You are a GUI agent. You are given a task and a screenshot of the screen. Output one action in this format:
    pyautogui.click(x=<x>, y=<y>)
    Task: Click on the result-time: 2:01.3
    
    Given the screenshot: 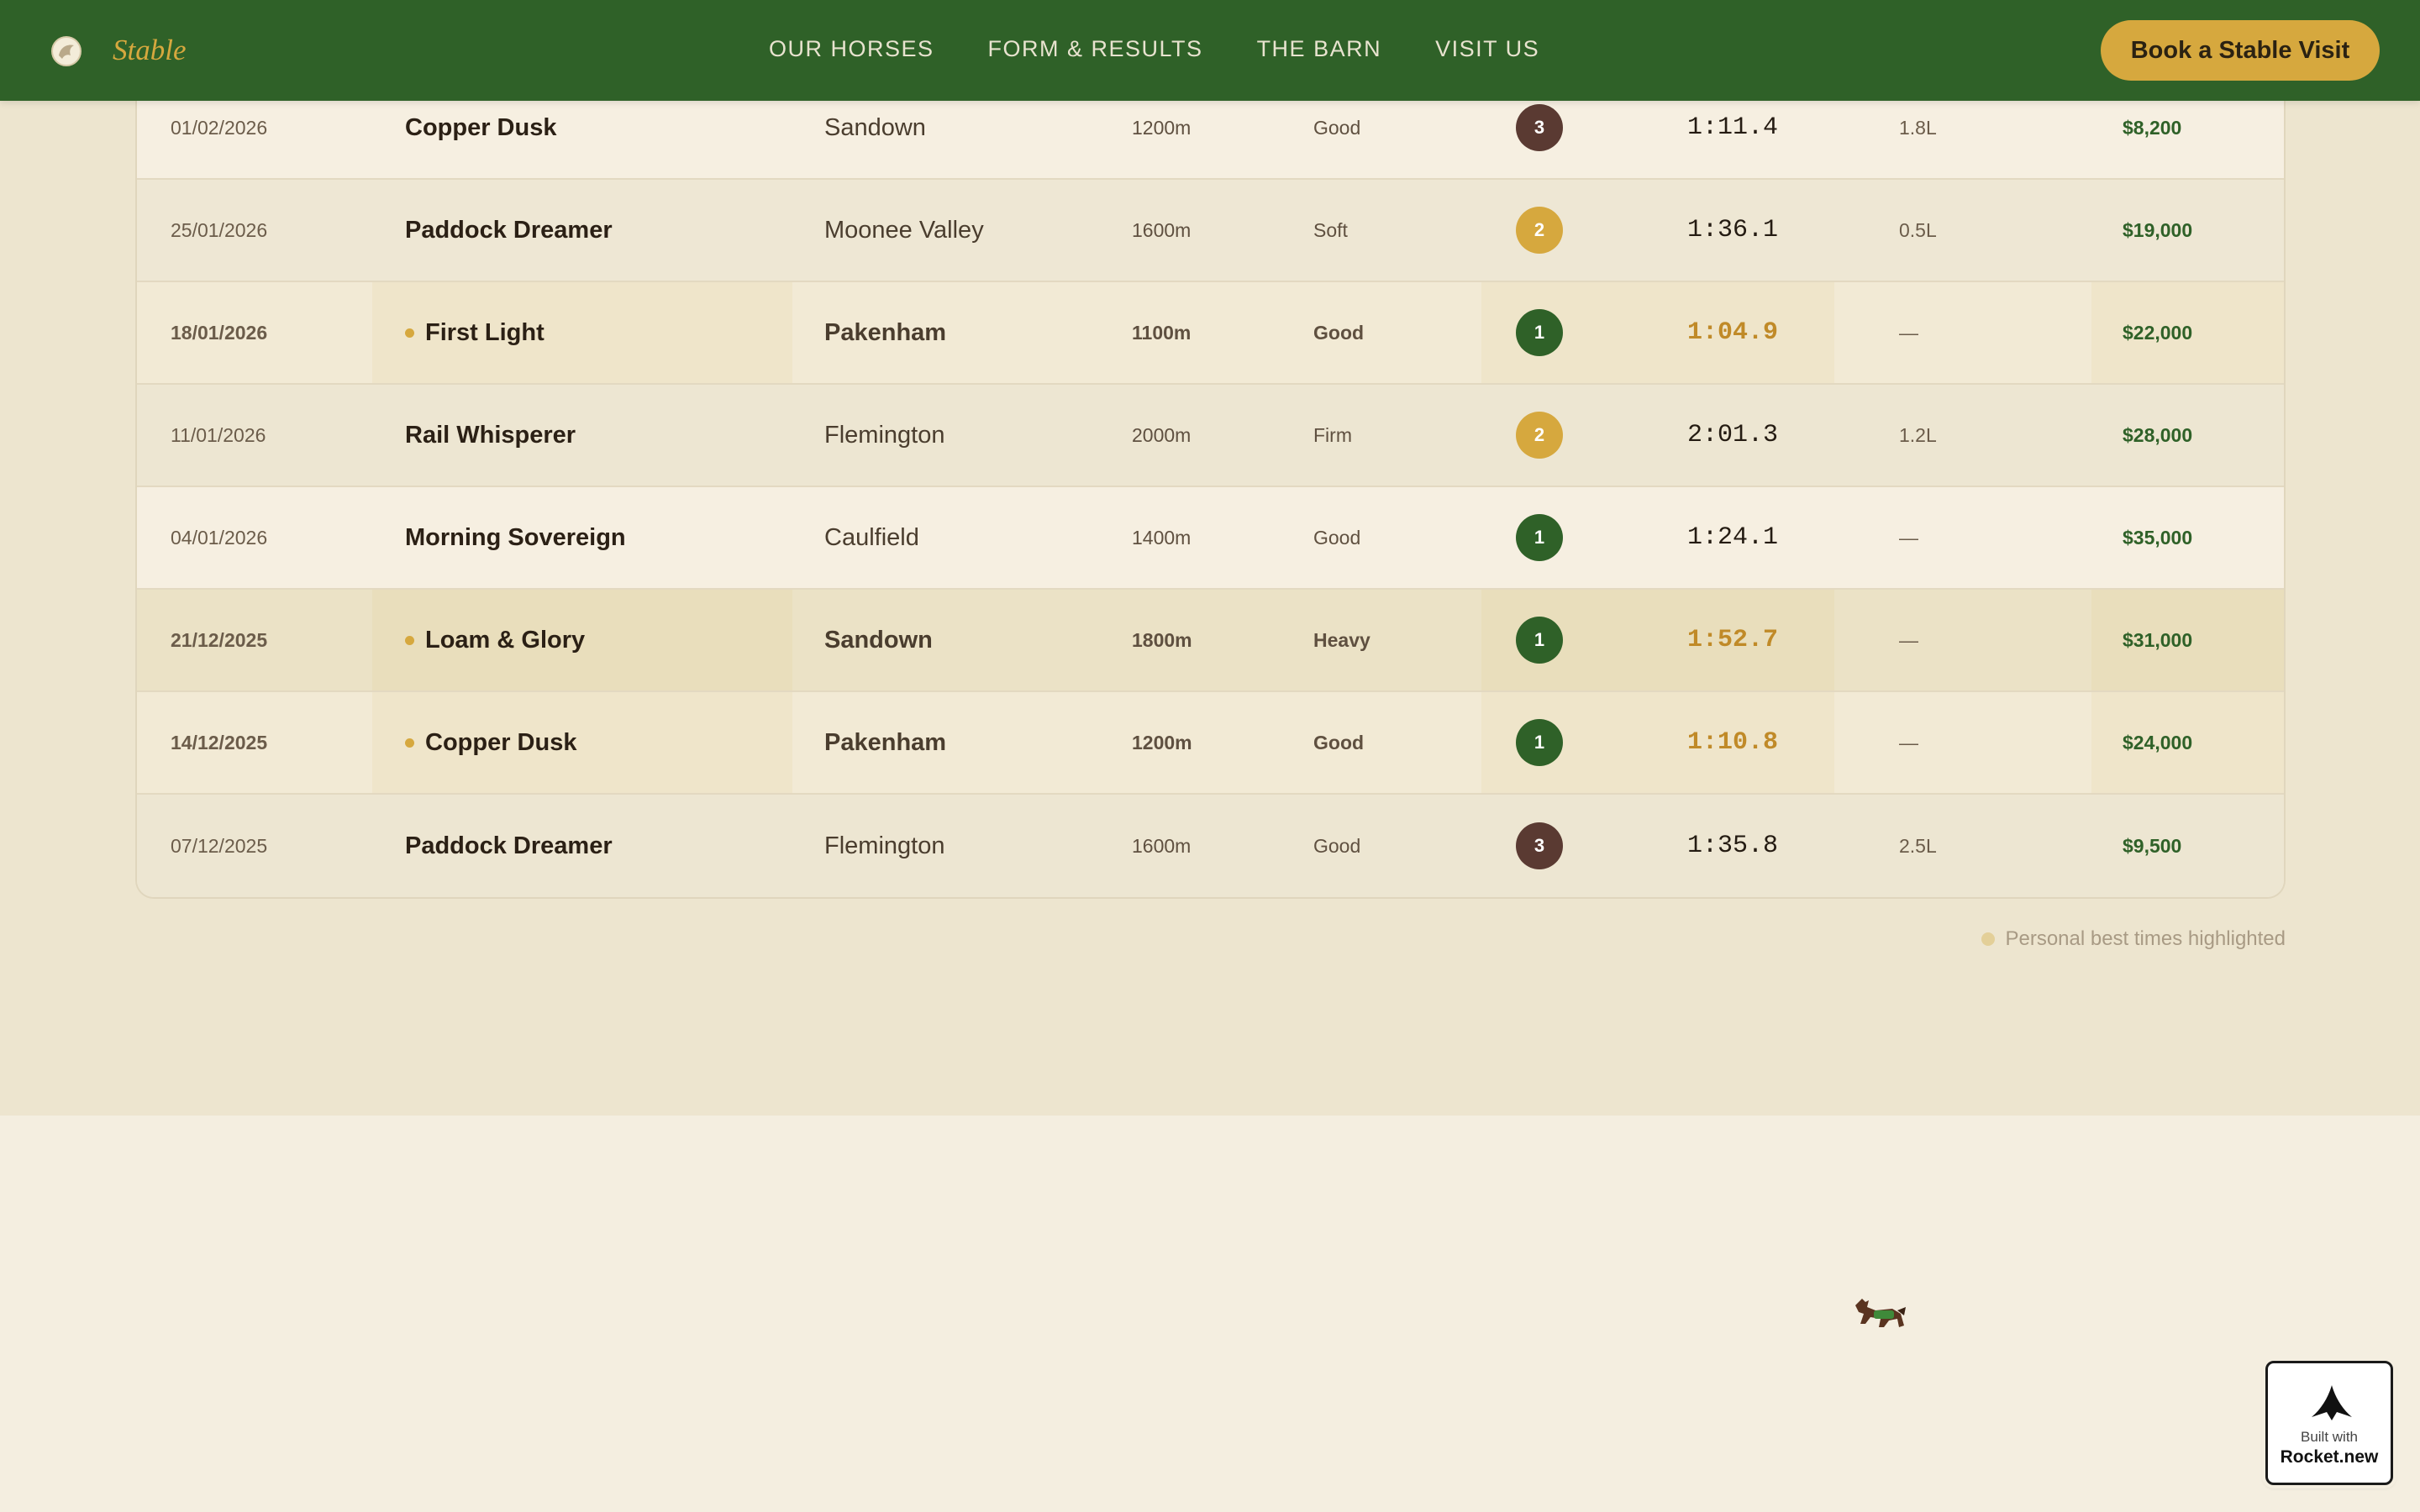 What is the action you would take?
    pyautogui.click(x=1733, y=435)
    